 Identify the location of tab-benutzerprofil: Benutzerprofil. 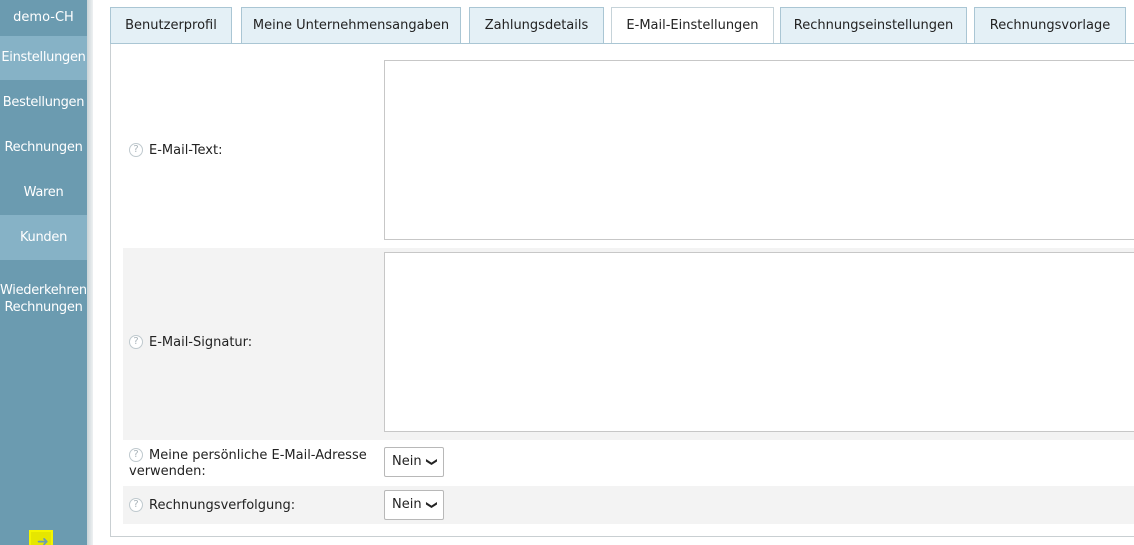
(171, 25).